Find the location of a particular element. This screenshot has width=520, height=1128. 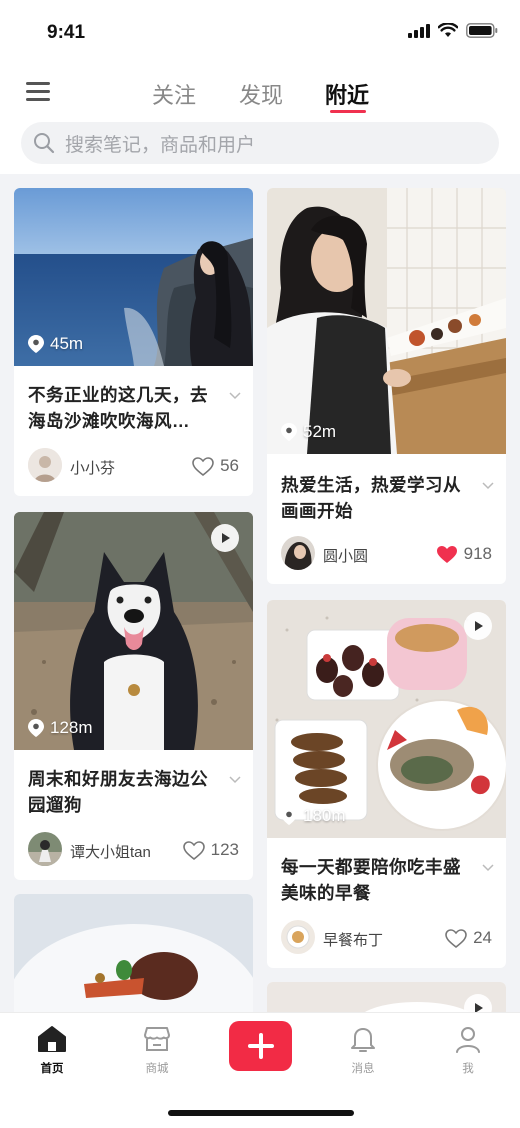

plus-icon is located at coordinates (260, 1046).